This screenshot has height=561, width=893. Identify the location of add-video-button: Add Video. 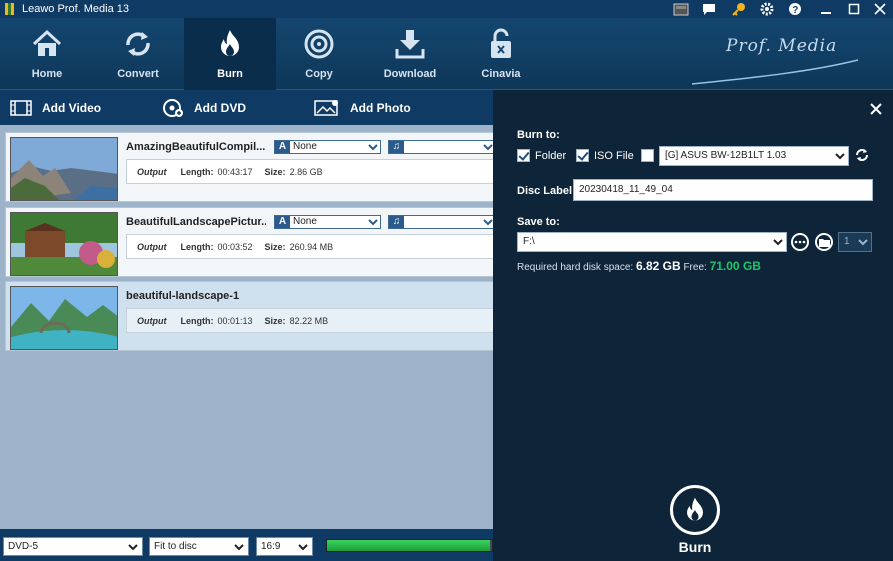
(55, 107).